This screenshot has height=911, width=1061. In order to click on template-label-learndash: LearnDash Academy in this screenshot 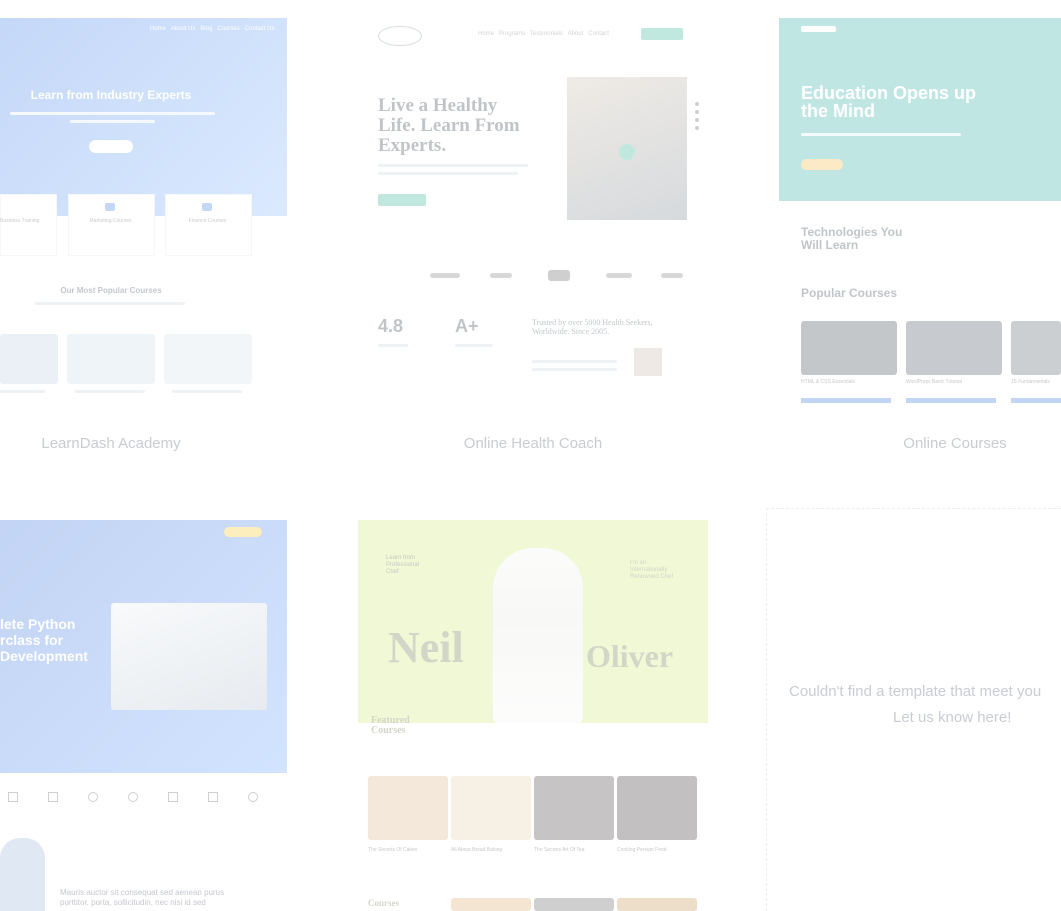, I will do `click(130, 443)`.